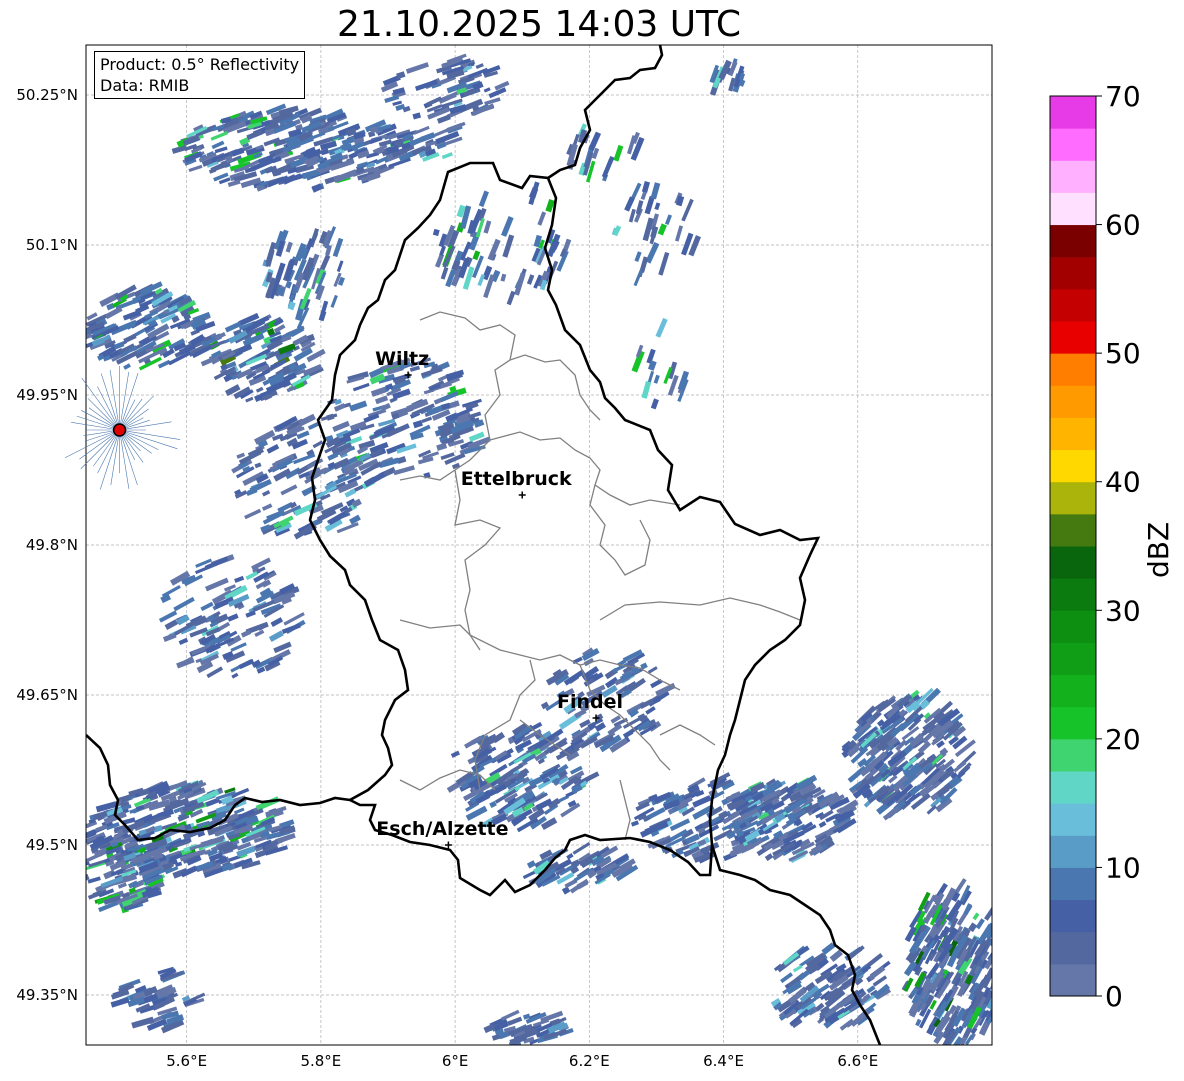 This screenshot has height=1081, width=1184. I want to click on lat-tick-label: 50.1°N, so click(52, 245).